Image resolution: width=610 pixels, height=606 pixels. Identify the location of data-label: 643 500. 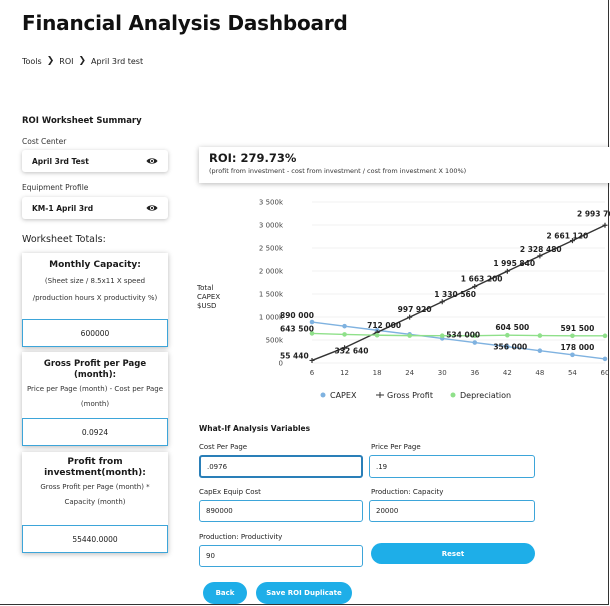
(297, 328).